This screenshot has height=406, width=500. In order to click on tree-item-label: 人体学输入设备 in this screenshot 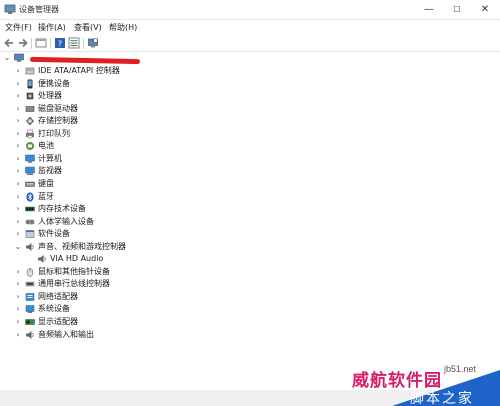, I will do `click(66, 221)`.